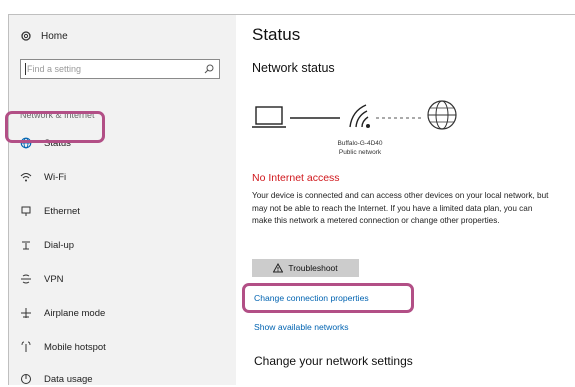 This screenshot has width=575, height=387. I want to click on network-name: Buffalo-G-4D40, so click(360, 143).